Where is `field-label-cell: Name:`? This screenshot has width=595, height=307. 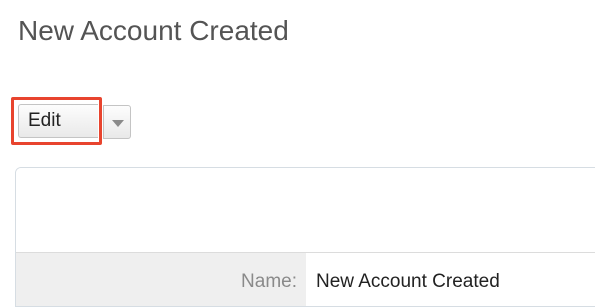
field-label-cell: Name: is located at coordinates (161, 279).